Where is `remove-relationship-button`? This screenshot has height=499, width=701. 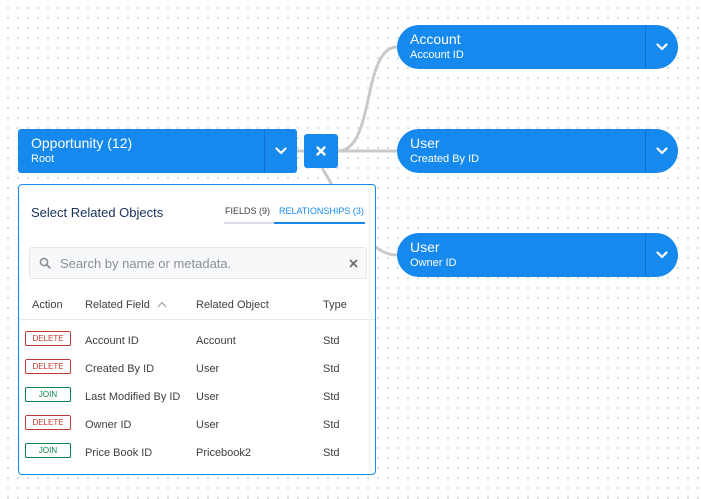
remove-relationship-button is located at coordinates (321, 151).